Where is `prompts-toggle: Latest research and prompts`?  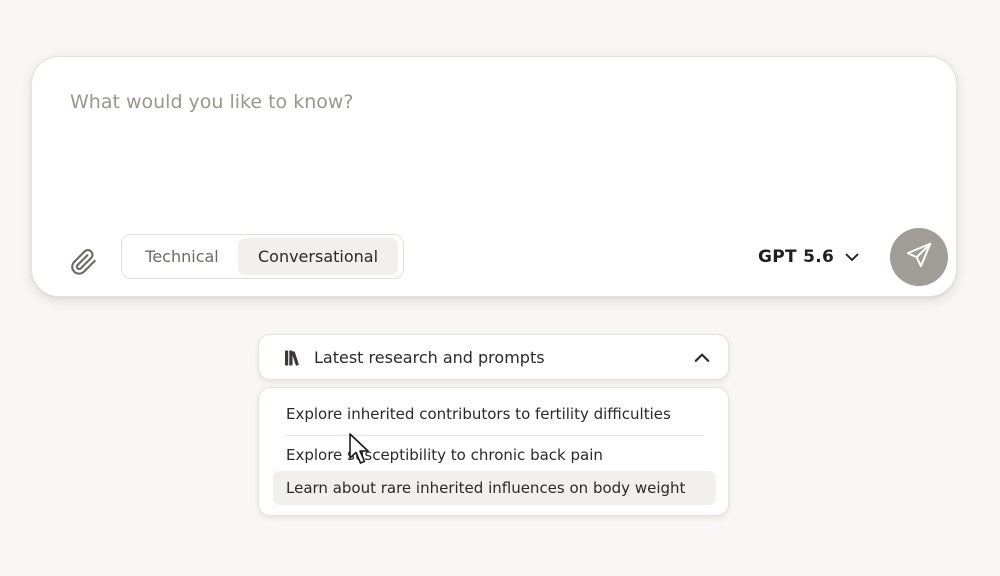 prompts-toggle: Latest research and prompts is located at coordinates (493, 357).